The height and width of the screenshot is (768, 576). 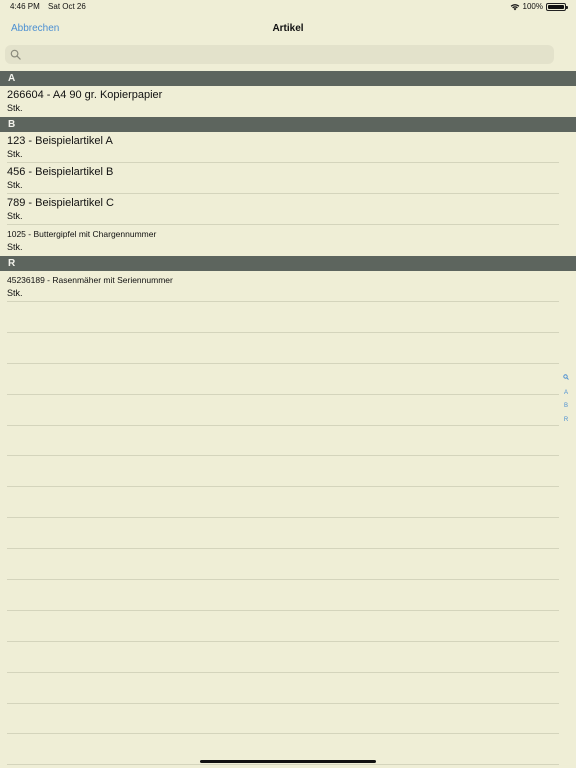 I want to click on section-header: B, so click(x=288, y=124).